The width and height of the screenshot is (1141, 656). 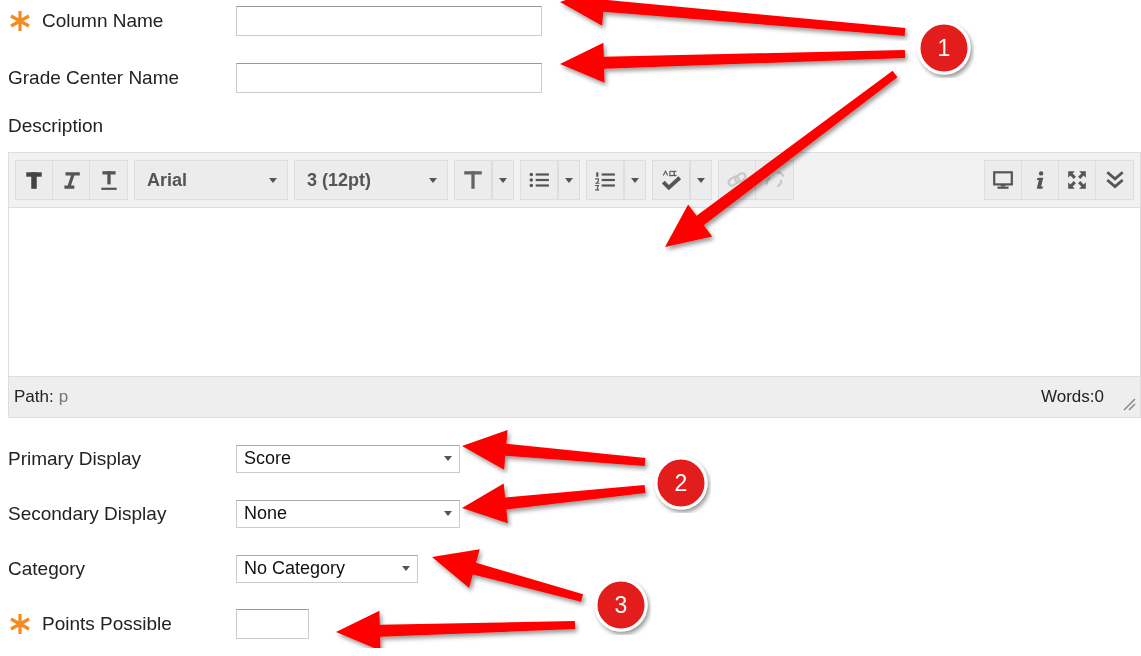 What do you see at coordinates (34, 180) in the screenshot?
I see `bold-icon` at bounding box center [34, 180].